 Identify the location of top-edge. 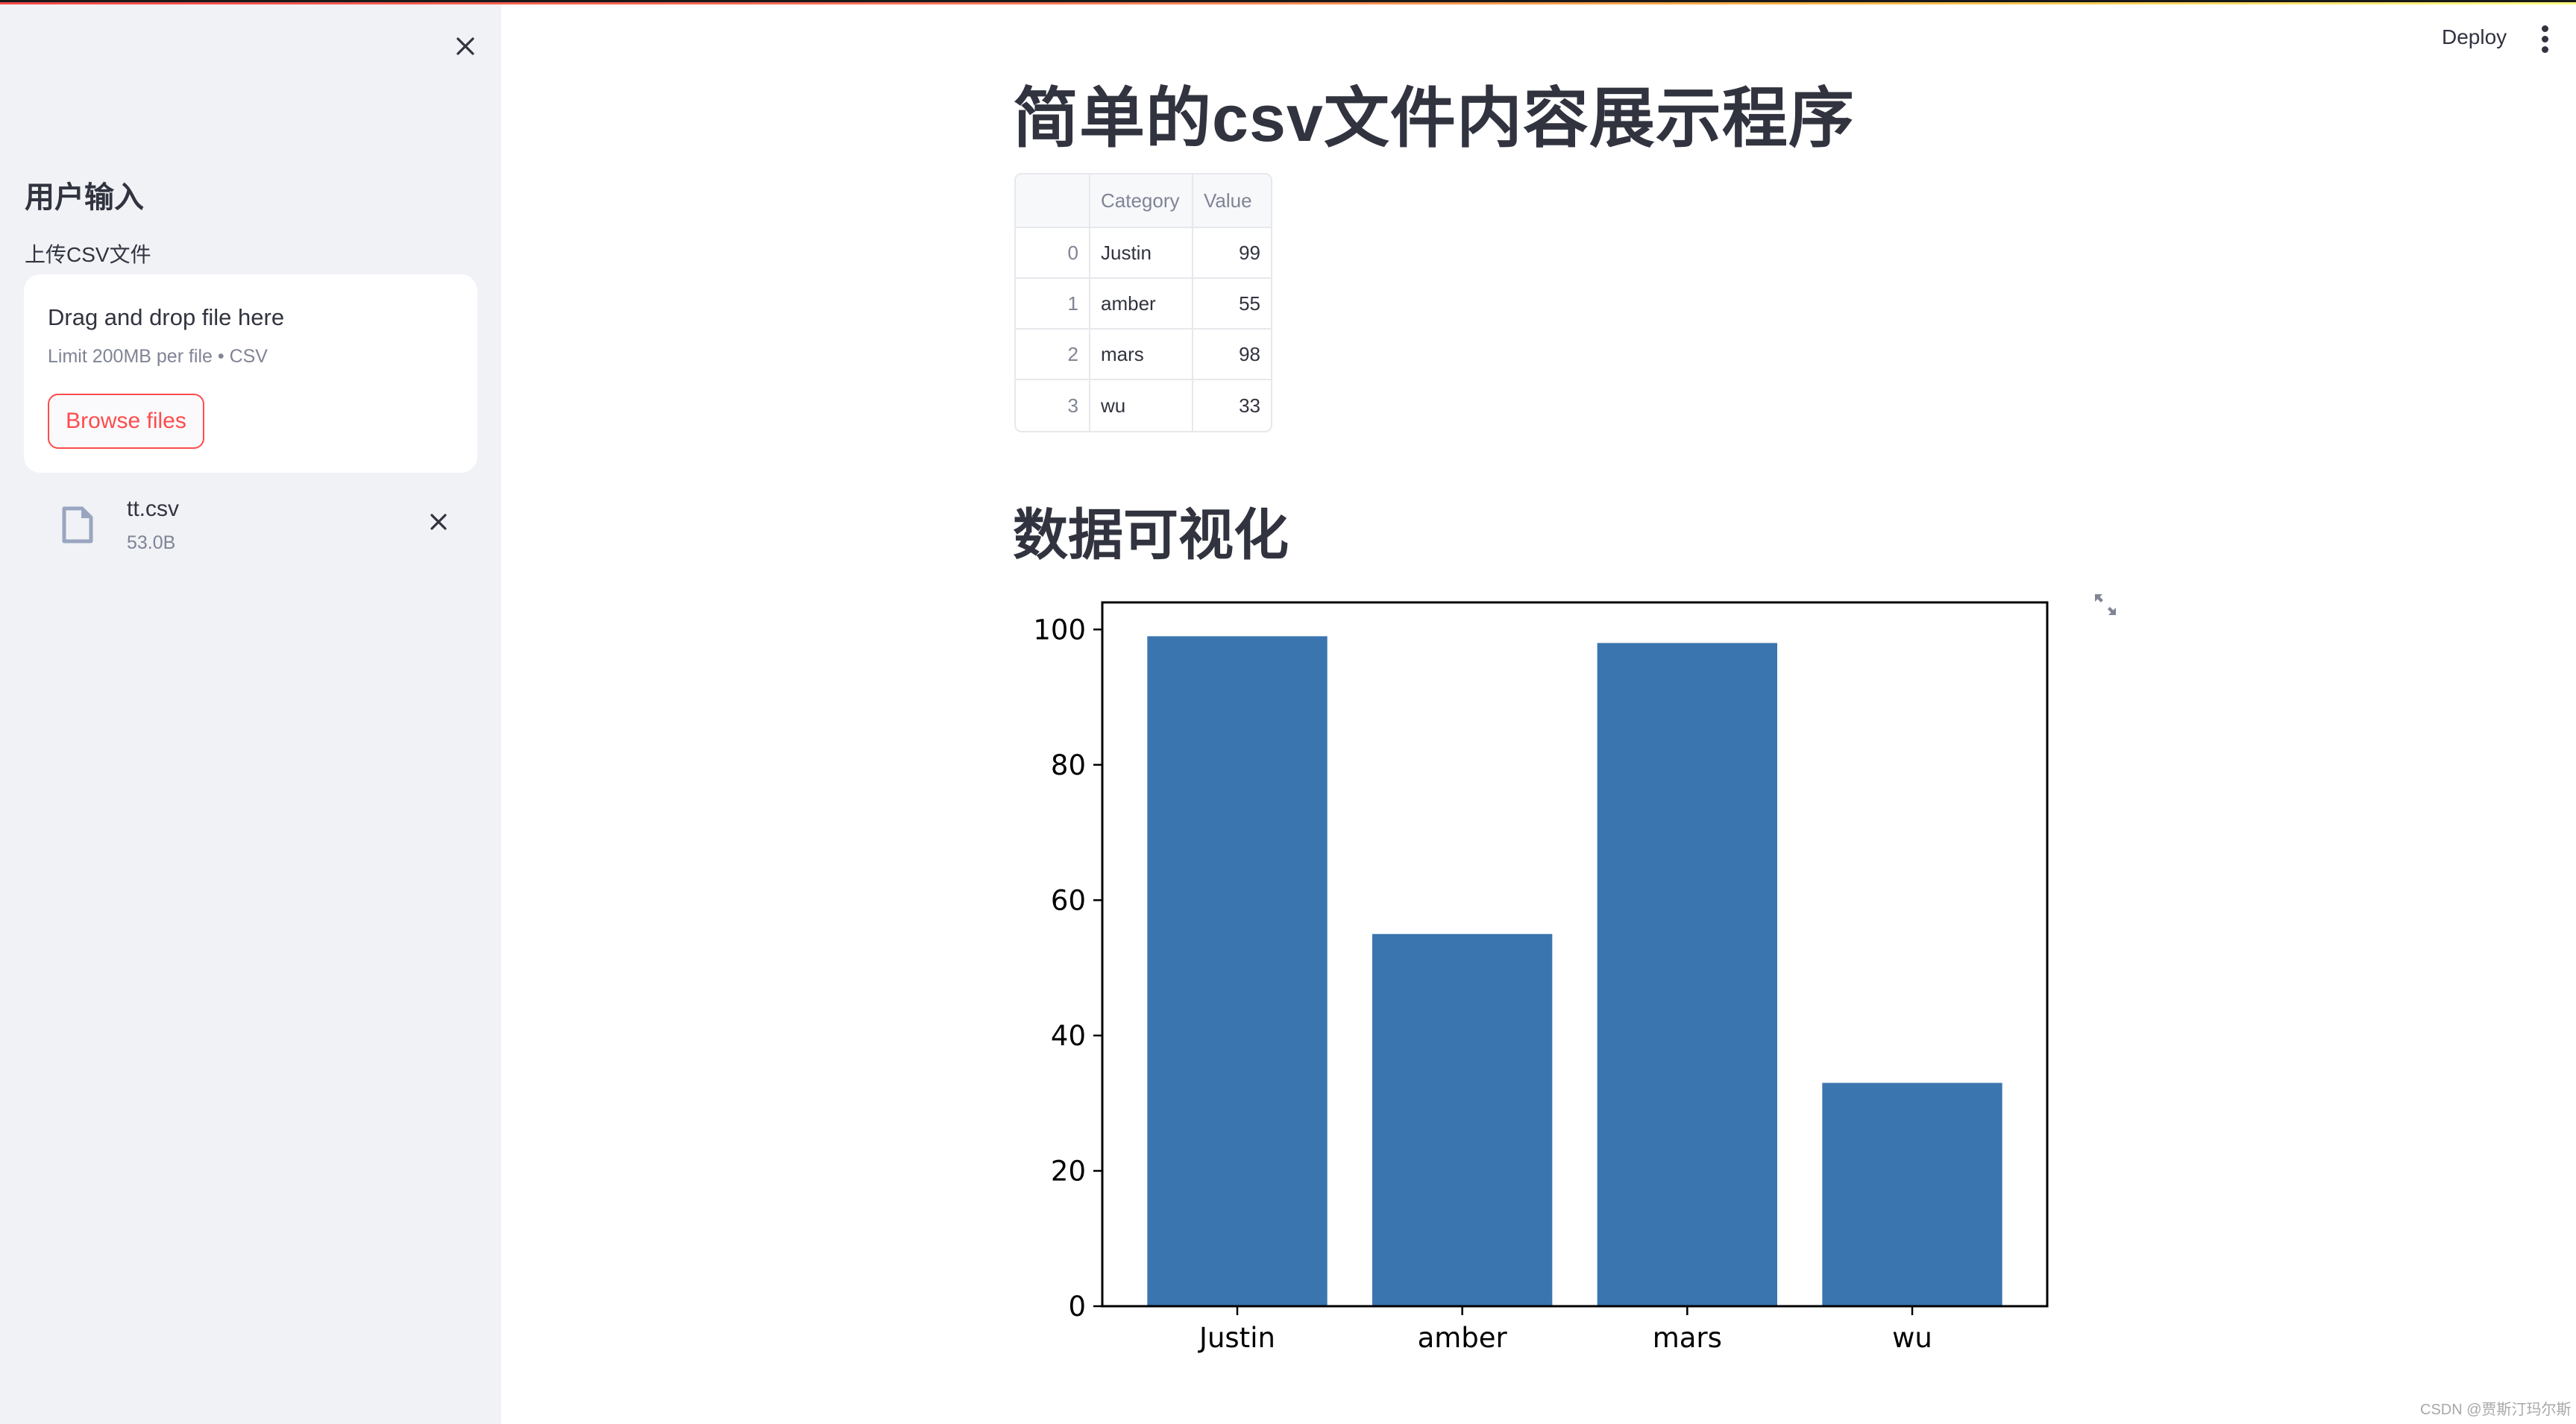
(1288, 1).